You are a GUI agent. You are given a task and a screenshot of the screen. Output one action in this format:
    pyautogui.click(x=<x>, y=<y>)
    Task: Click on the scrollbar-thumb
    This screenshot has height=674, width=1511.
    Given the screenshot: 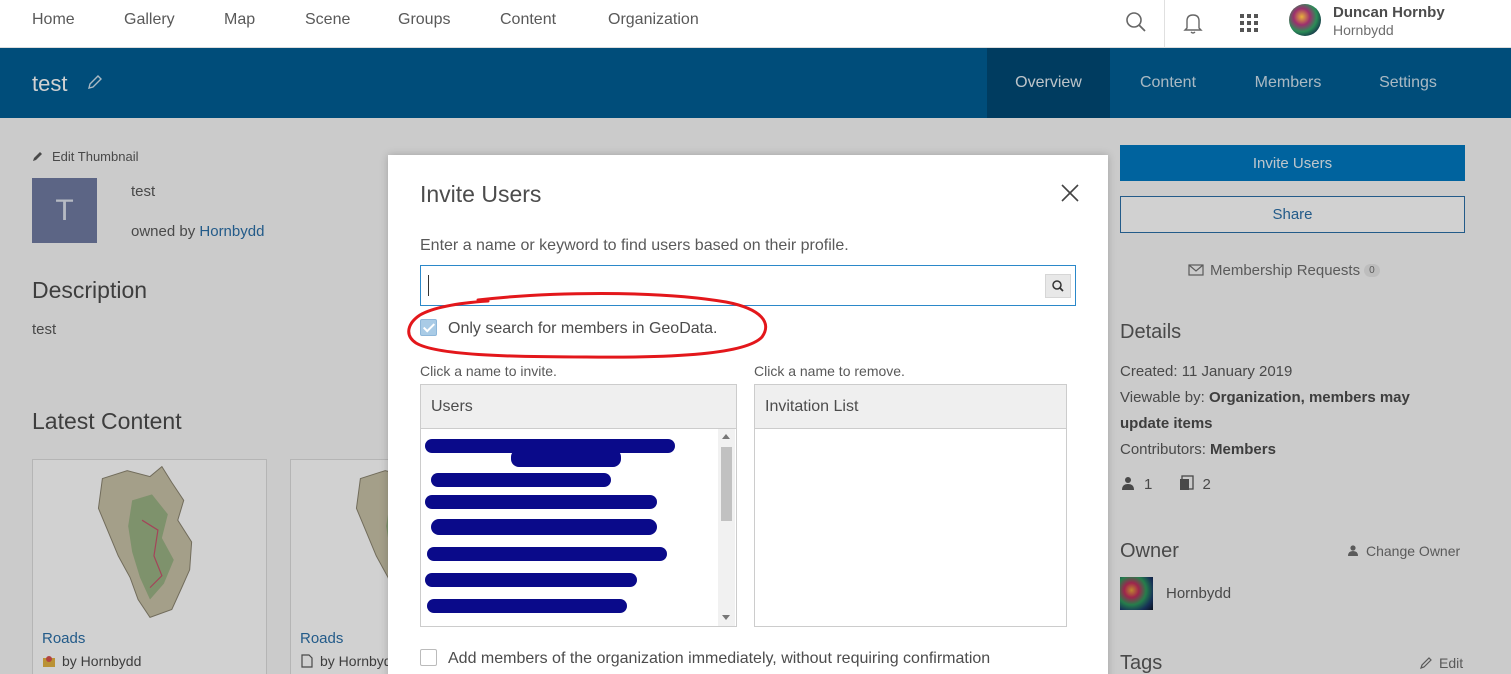 What is the action you would take?
    pyautogui.click(x=726, y=484)
    